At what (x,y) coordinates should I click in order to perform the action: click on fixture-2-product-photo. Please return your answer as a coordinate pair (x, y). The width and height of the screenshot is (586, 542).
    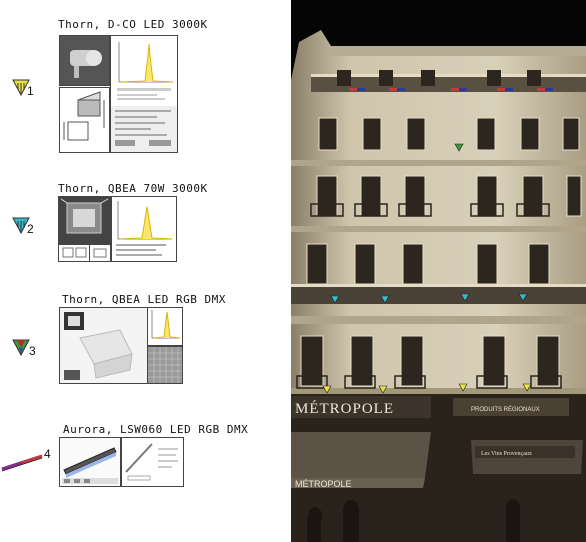
    Looking at the image, I should click on (84, 220).